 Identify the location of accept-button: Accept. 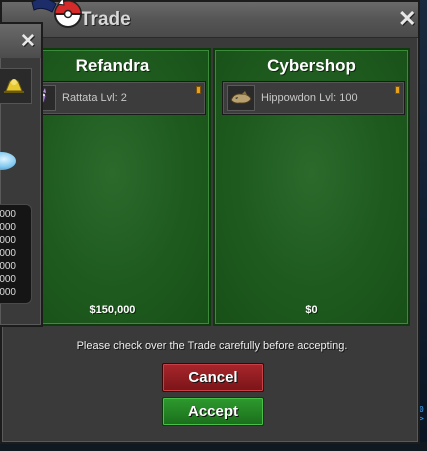
(213, 411).